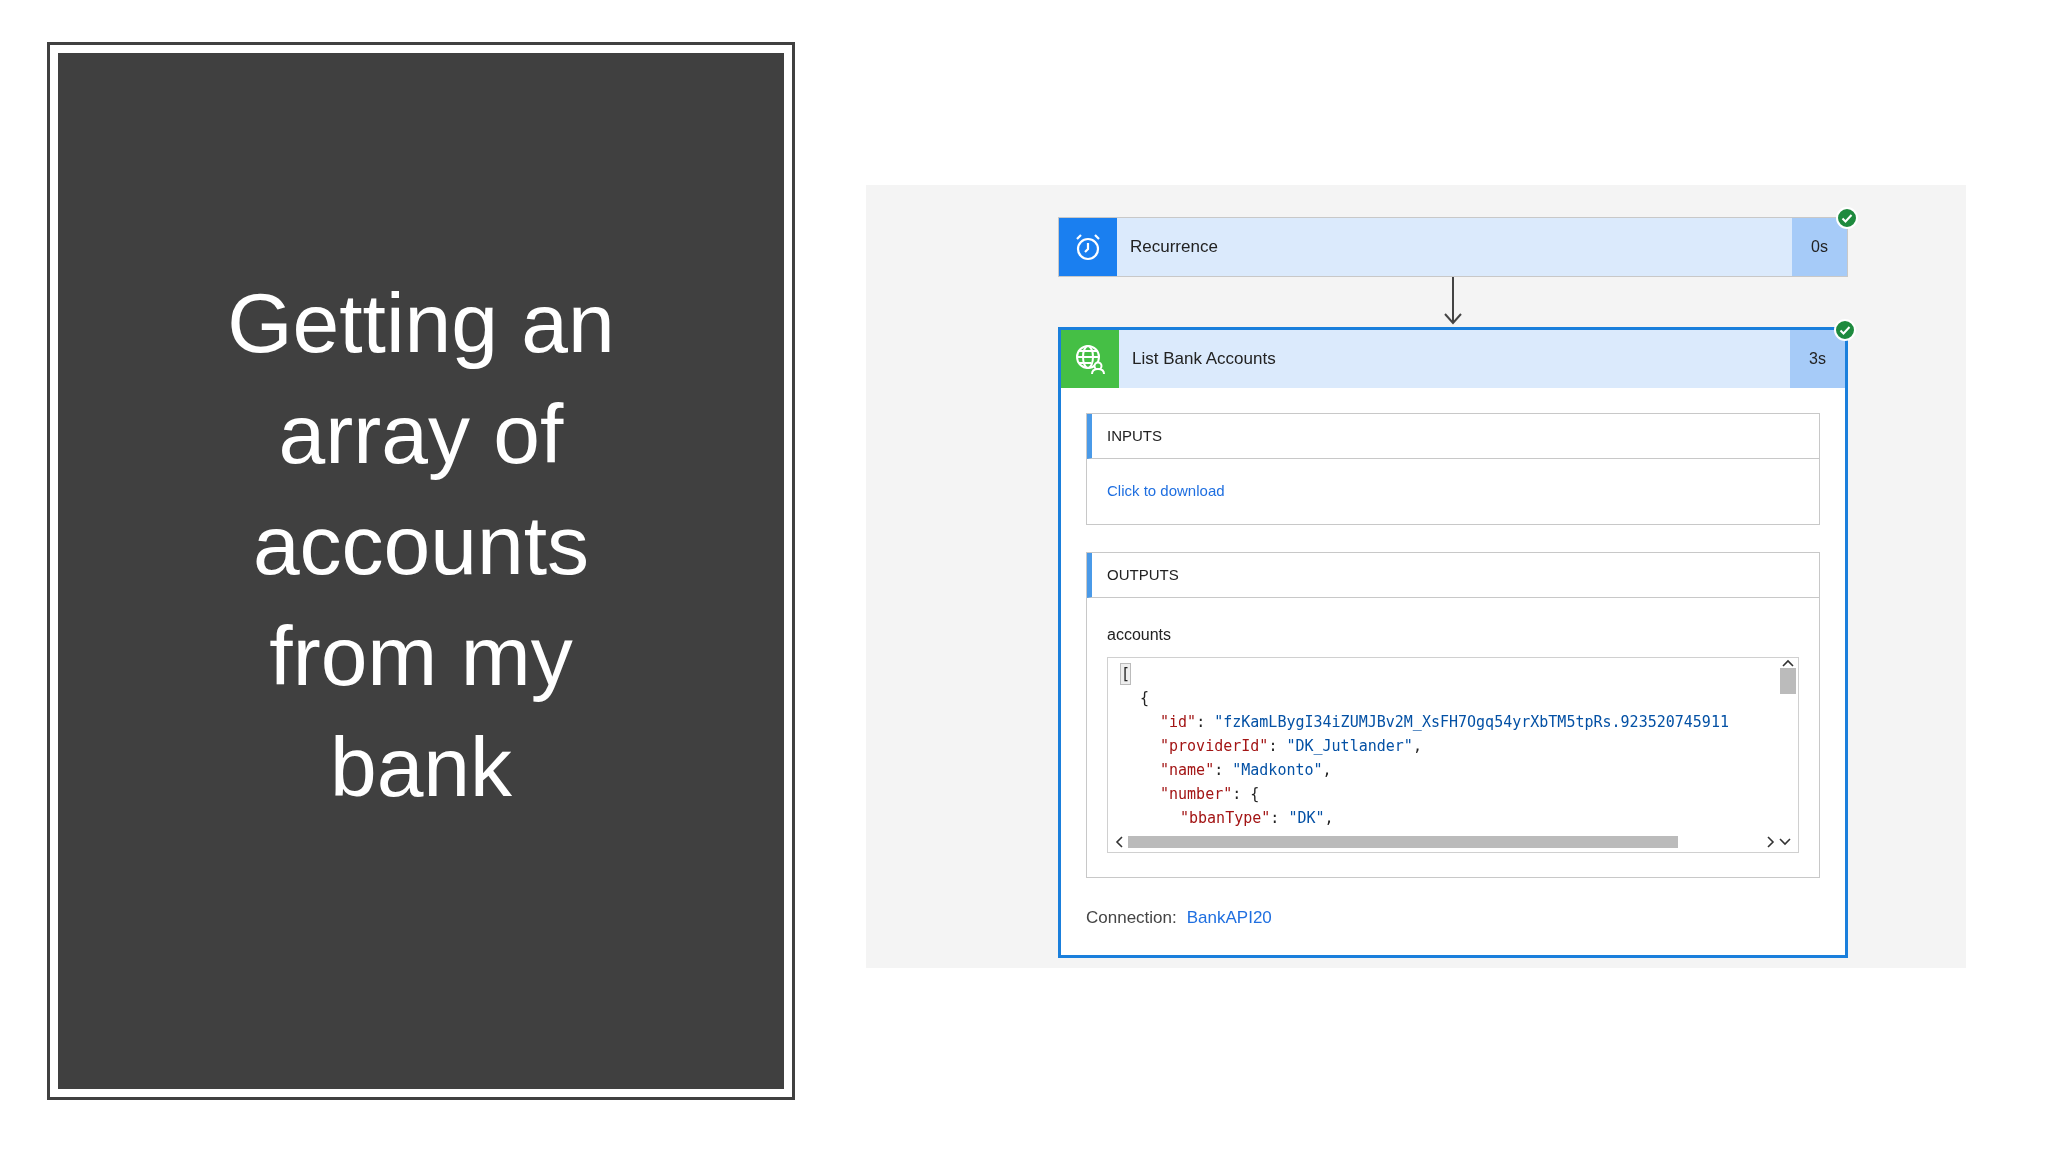 The height and width of the screenshot is (1152, 2048). Describe the element at coordinates (1471, 722) in the screenshot. I see `code-token: "fzKamLBygI34iZUMJBv2M_XsFH7Ogq54yrXbTM5tpRs.923520745911` at that location.